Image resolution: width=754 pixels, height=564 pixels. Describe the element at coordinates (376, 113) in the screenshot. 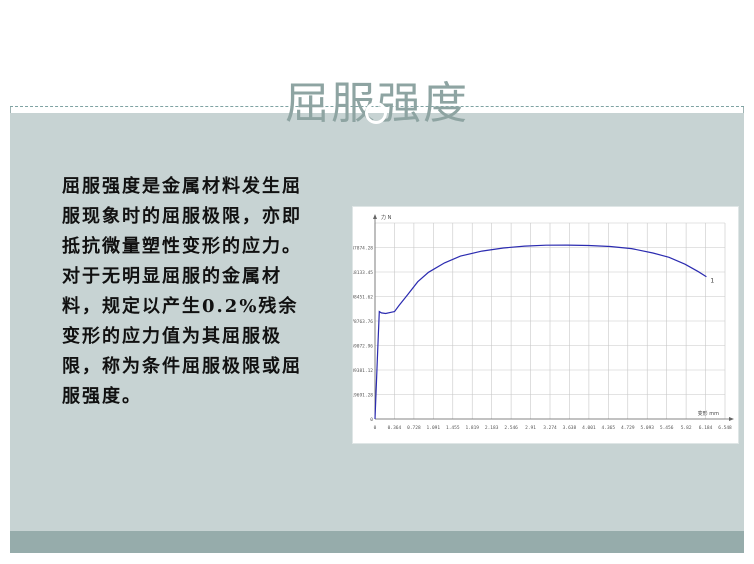

I see `title-ring-ornament` at that location.